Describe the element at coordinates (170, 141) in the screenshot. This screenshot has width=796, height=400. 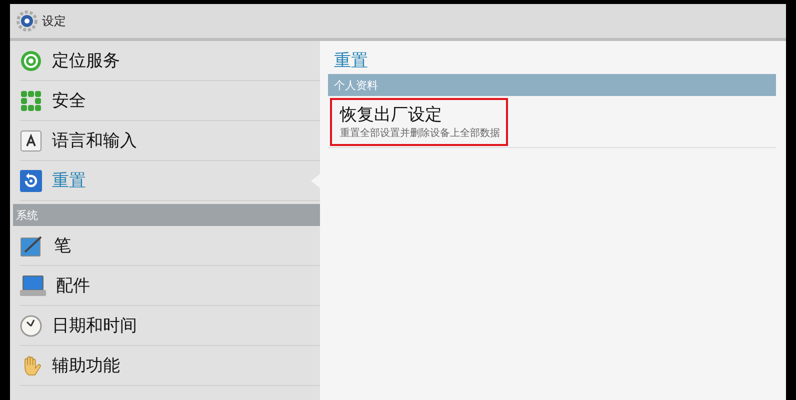
I see `sidebar-item: 语言和输入` at that location.